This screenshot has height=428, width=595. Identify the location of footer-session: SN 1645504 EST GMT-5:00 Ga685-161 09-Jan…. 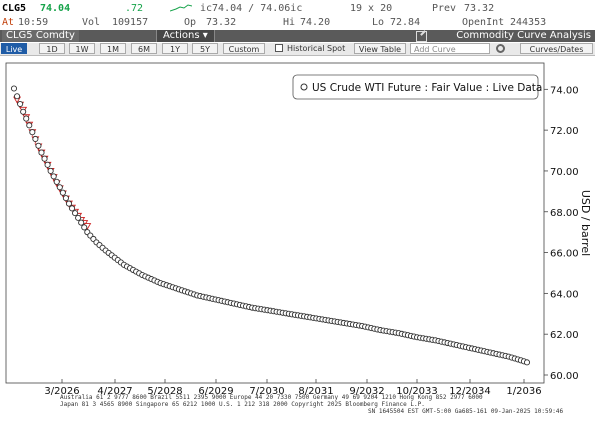
(466, 411).